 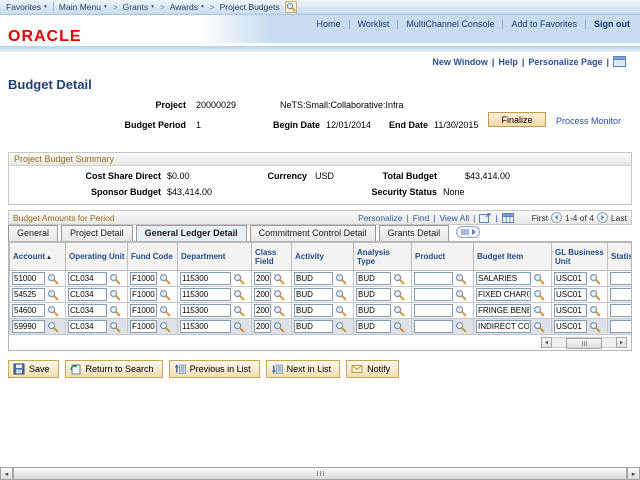 What do you see at coordinates (382, 256) in the screenshot?
I see `column-header-analysis-type: Analysis Type` at bounding box center [382, 256].